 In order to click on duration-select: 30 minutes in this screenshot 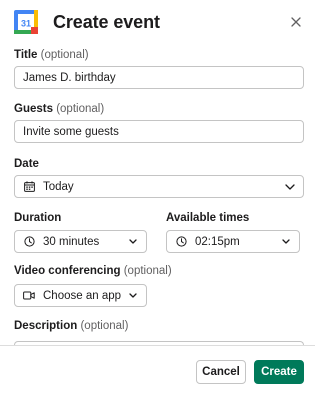, I will do `click(80, 241)`.